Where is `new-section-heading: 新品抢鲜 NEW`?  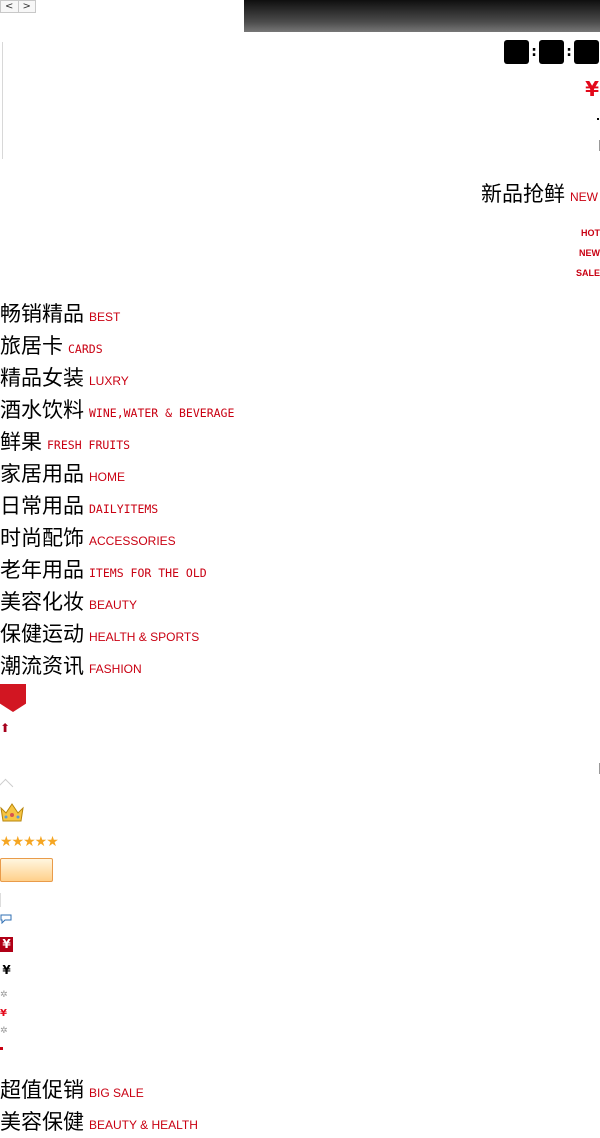
new-section-heading: 新品抢鲜 NEW is located at coordinates (539, 193).